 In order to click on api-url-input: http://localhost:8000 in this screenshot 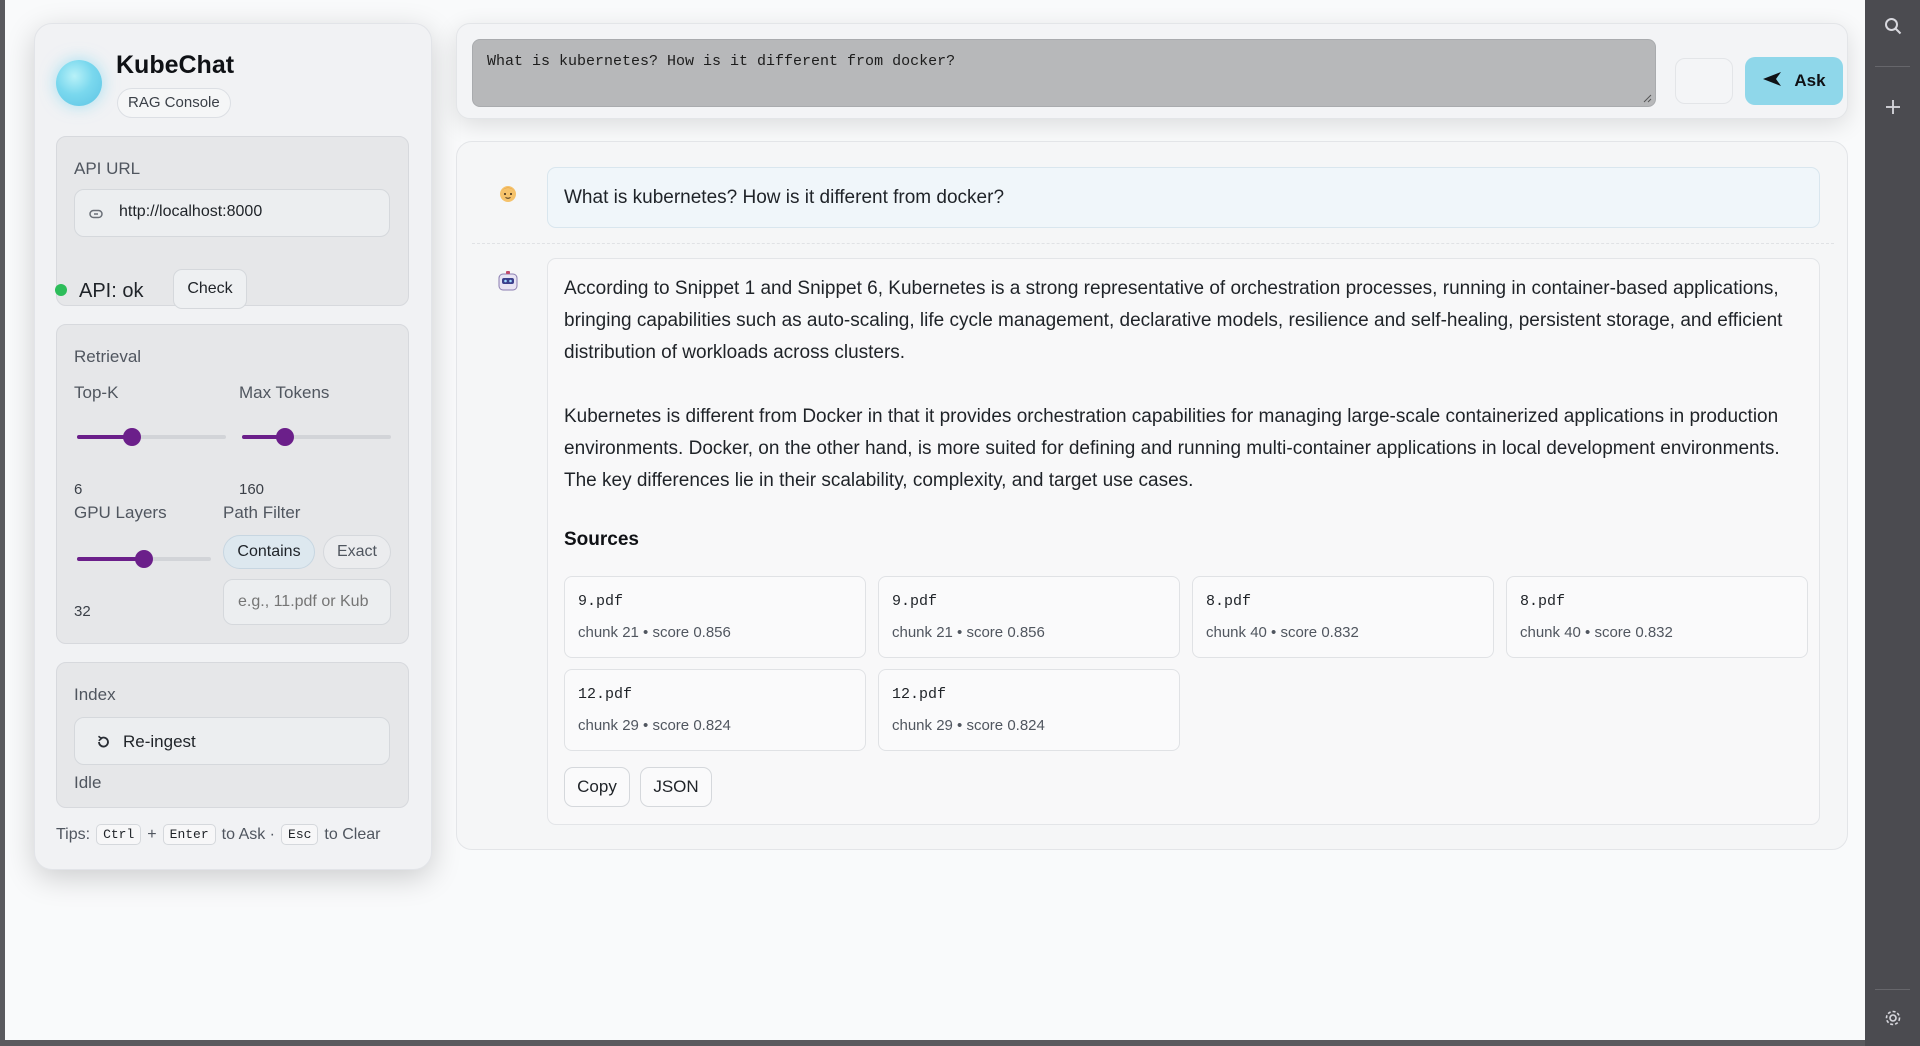, I will do `click(232, 213)`.